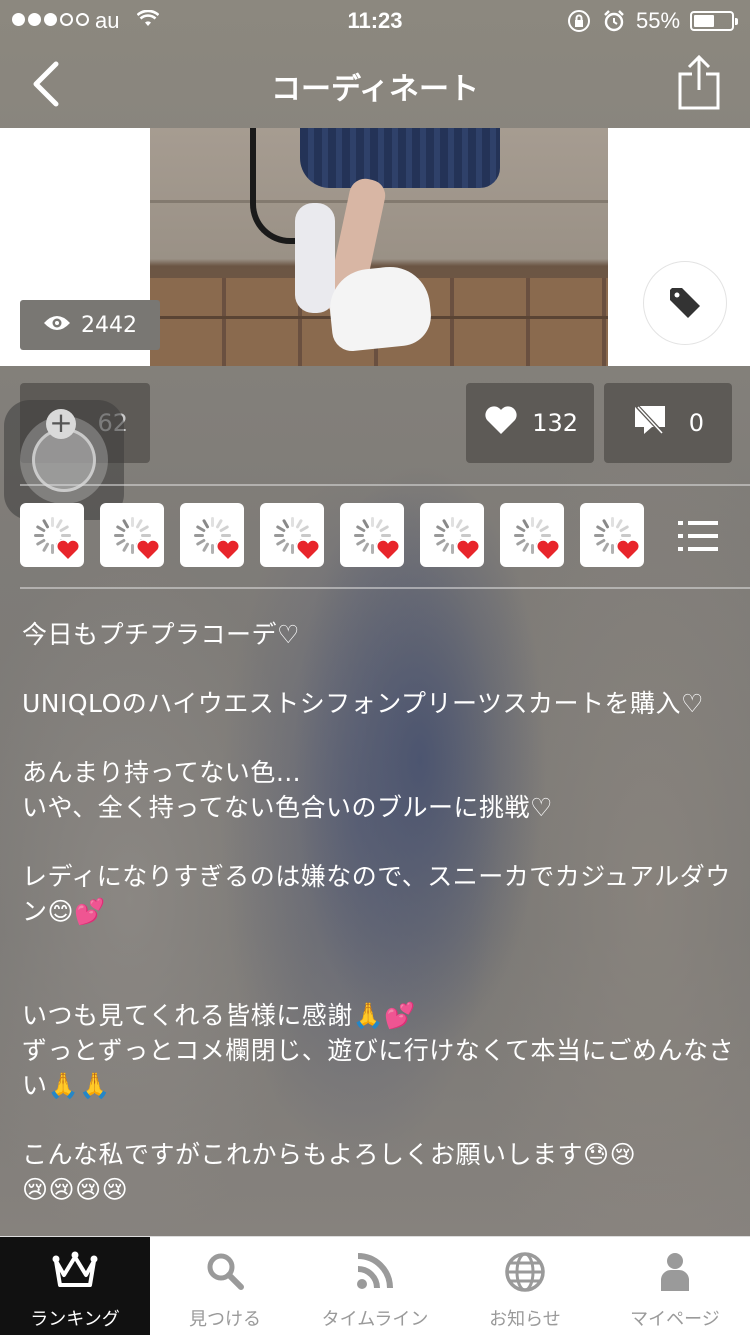 The height and width of the screenshot is (1335, 750). I want to click on tab-label: ランキング, so click(75, 1319).